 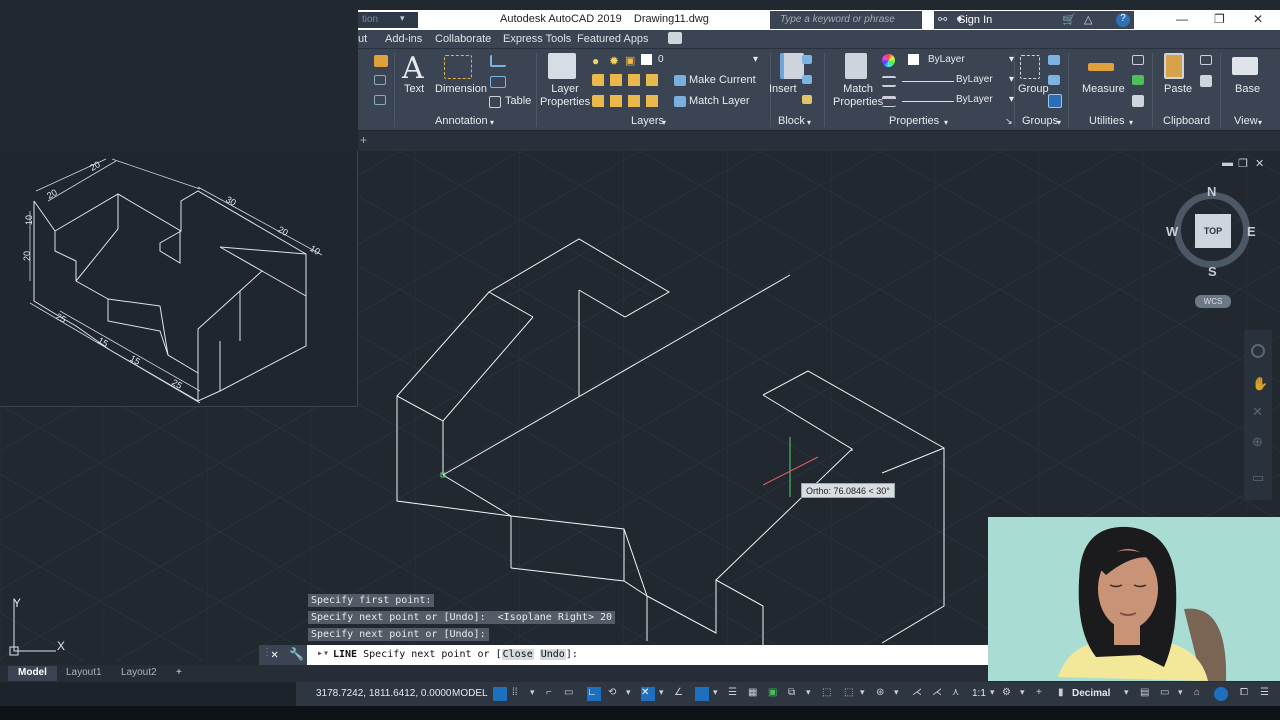 I want to click on isometric-drafting-icon: ✕, so click(x=648, y=694).